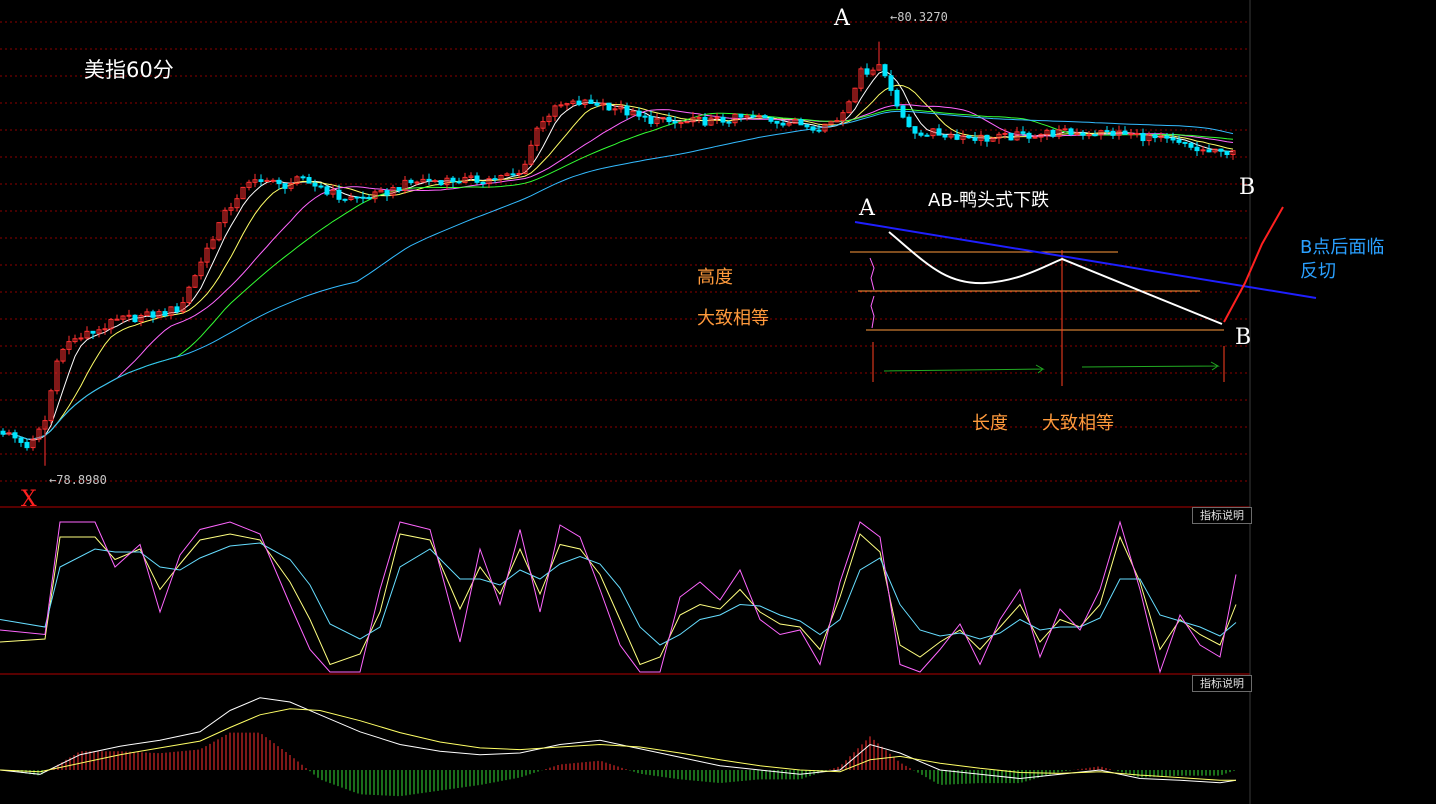  Describe the element at coordinates (872, 274) in the screenshot. I see `height-bracket-upper` at that location.